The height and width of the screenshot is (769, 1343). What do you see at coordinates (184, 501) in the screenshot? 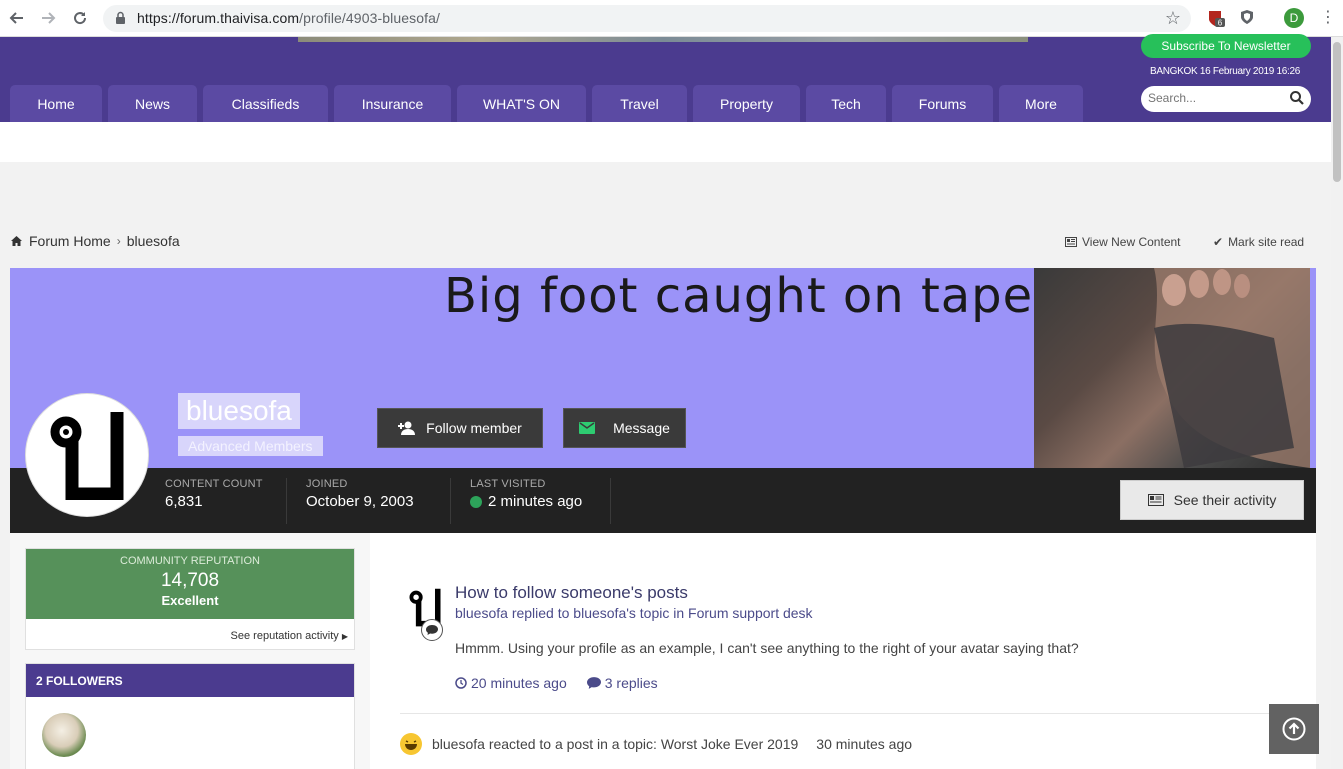
I see `content-count-value: 6,831` at bounding box center [184, 501].